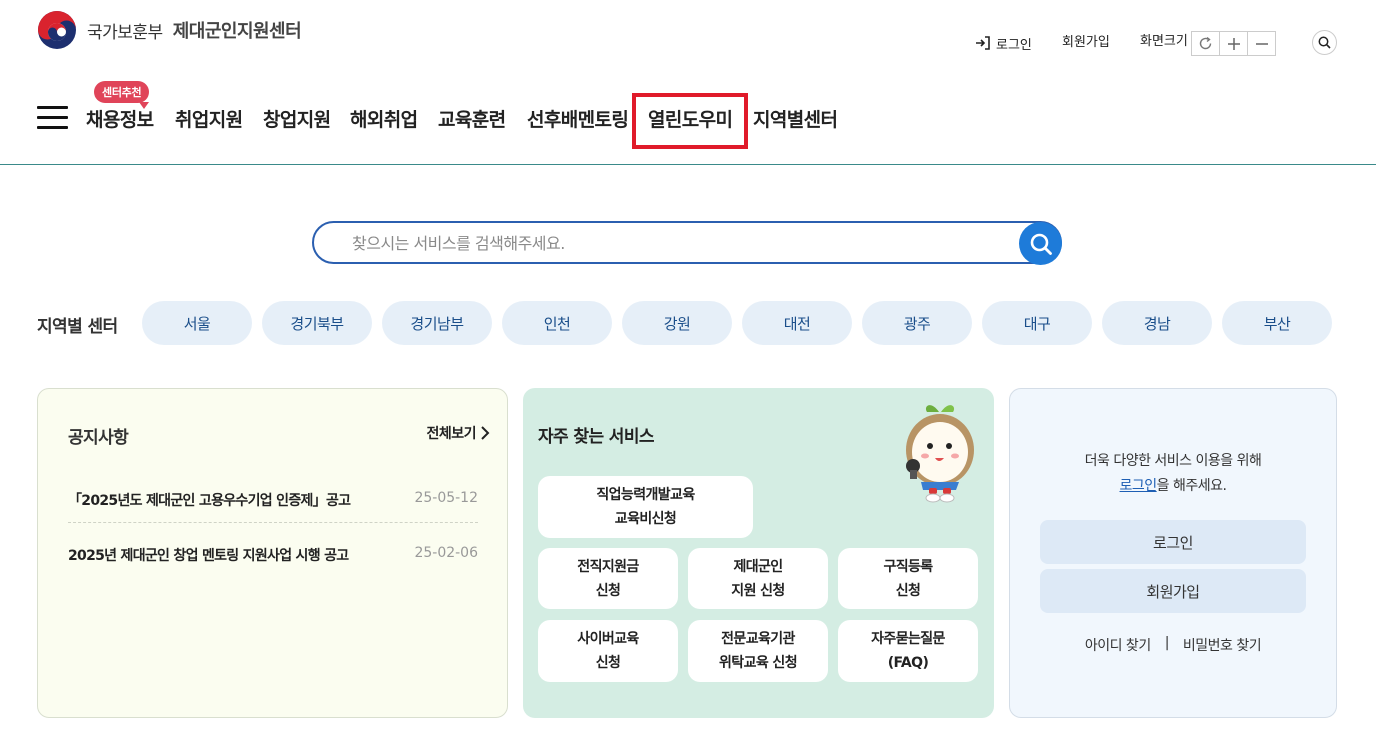 The height and width of the screenshot is (753, 1376). What do you see at coordinates (908, 639) in the screenshot?
I see `service-label-line1: 자주묻는질문` at bounding box center [908, 639].